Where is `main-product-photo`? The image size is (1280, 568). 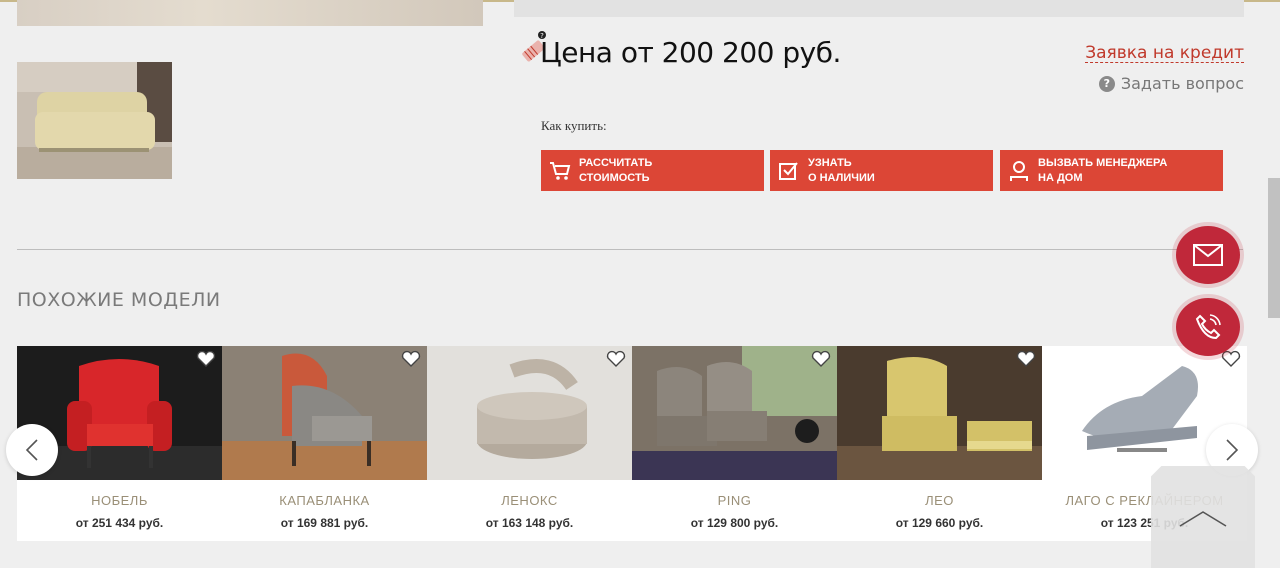 main-product-photo is located at coordinates (250, 13).